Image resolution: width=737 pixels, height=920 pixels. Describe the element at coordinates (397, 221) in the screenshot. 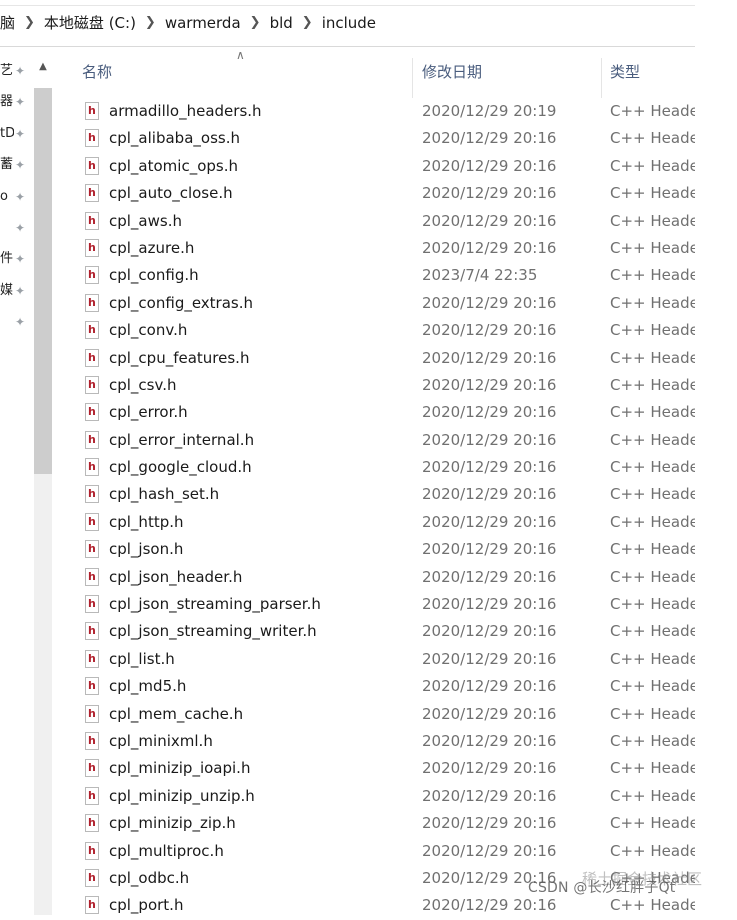

I see `file-row: cpl_aws.h2020/12/29 20:16C++ Header` at that location.